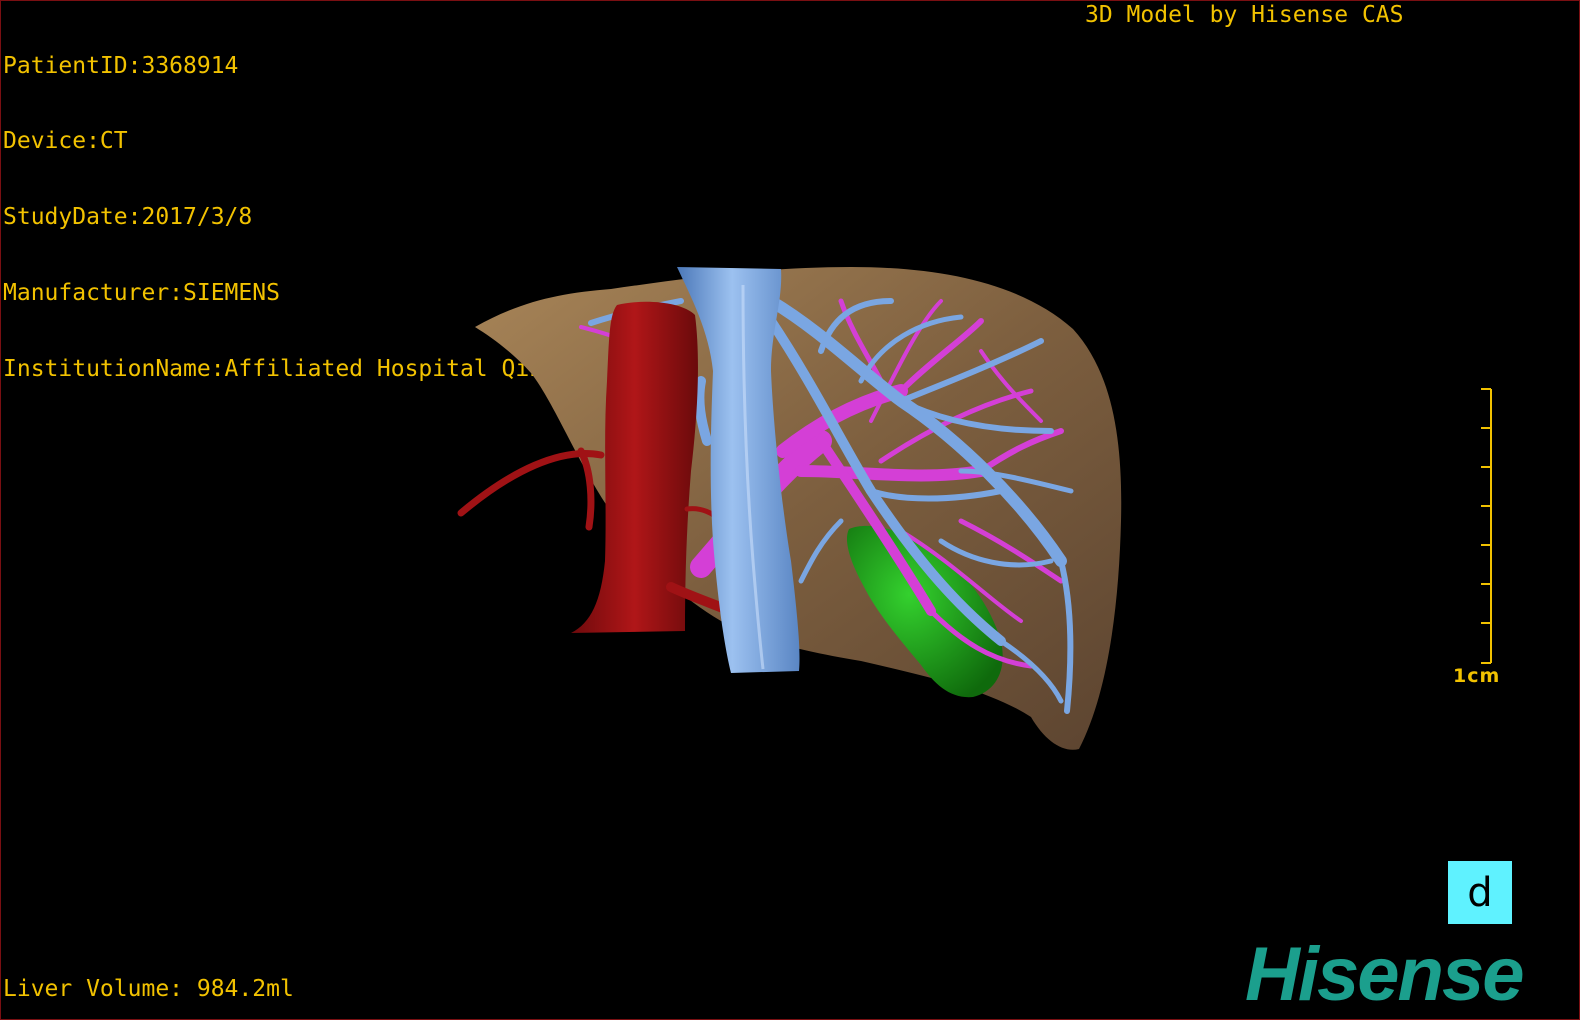 The height and width of the screenshot is (1020, 1580). I want to click on scale-label: 1cm, so click(1477, 676).